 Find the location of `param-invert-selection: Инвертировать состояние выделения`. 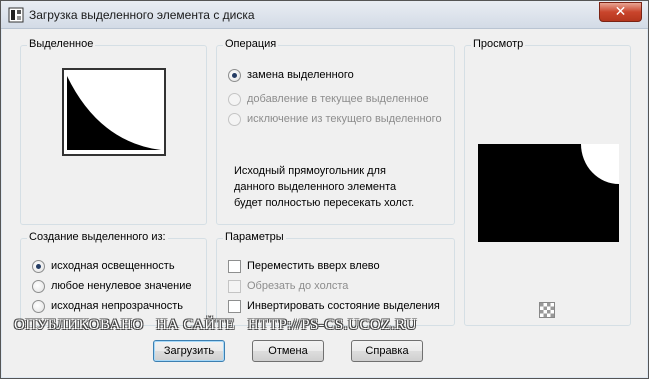

param-invert-selection: Инвертировать состояние выделения is located at coordinates (334, 306).